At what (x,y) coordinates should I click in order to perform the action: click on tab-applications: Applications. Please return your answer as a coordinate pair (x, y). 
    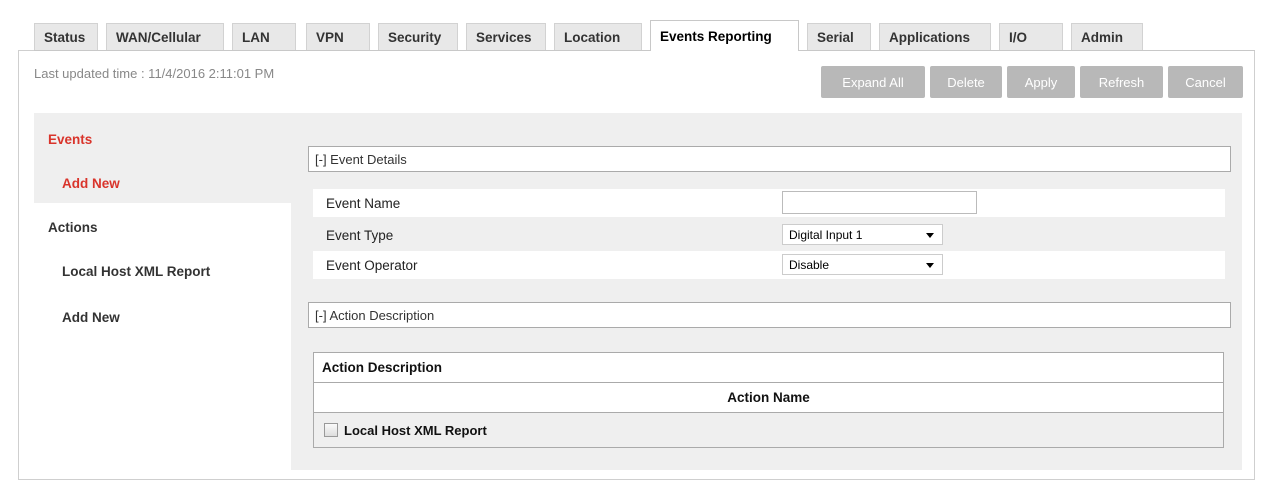
    Looking at the image, I should click on (935, 36).